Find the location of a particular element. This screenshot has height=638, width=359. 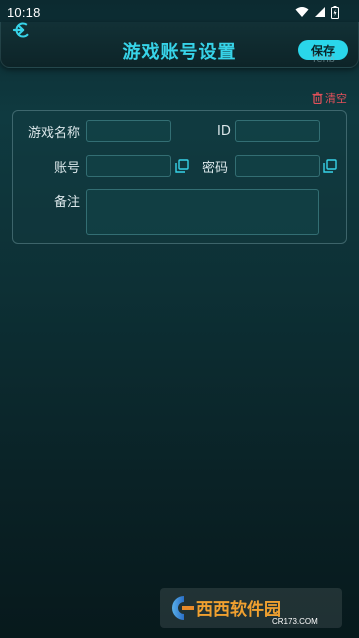

note-textarea is located at coordinates (202, 212).